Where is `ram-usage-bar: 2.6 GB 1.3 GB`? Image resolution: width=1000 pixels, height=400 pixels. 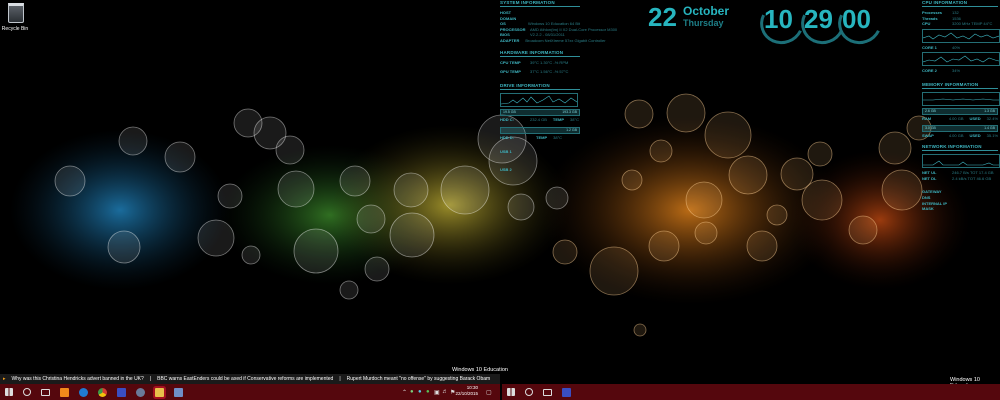 ram-usage-bar: 2.6 GB 1.3 GB is located at coordinates (960, 111).